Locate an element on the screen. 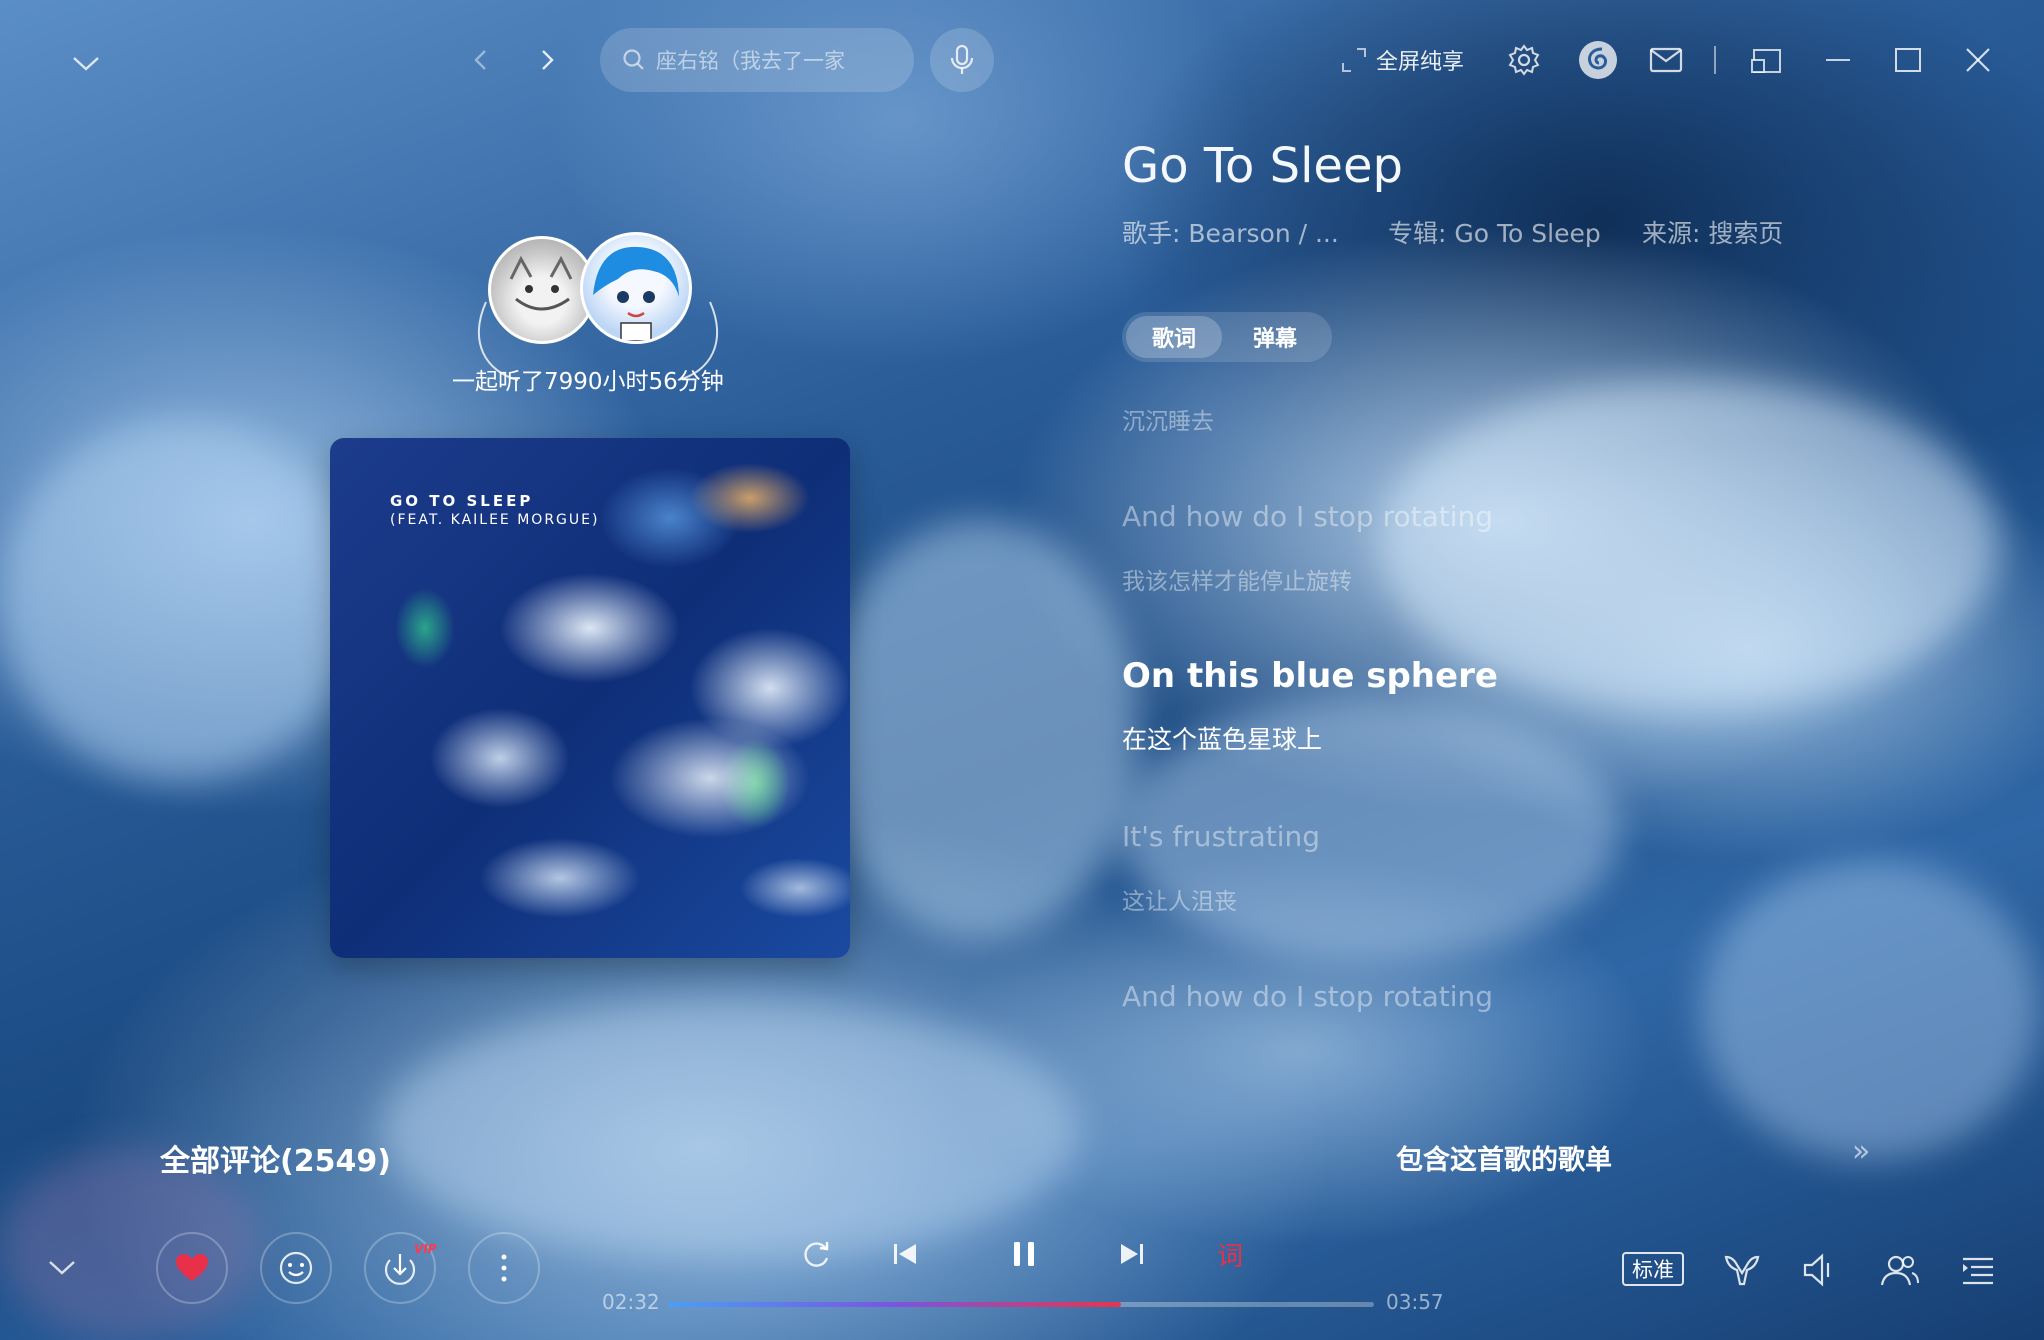 The width and height of the screenshot is (2044, 1340). smiley-icon is located at coordinates (296, 1268).